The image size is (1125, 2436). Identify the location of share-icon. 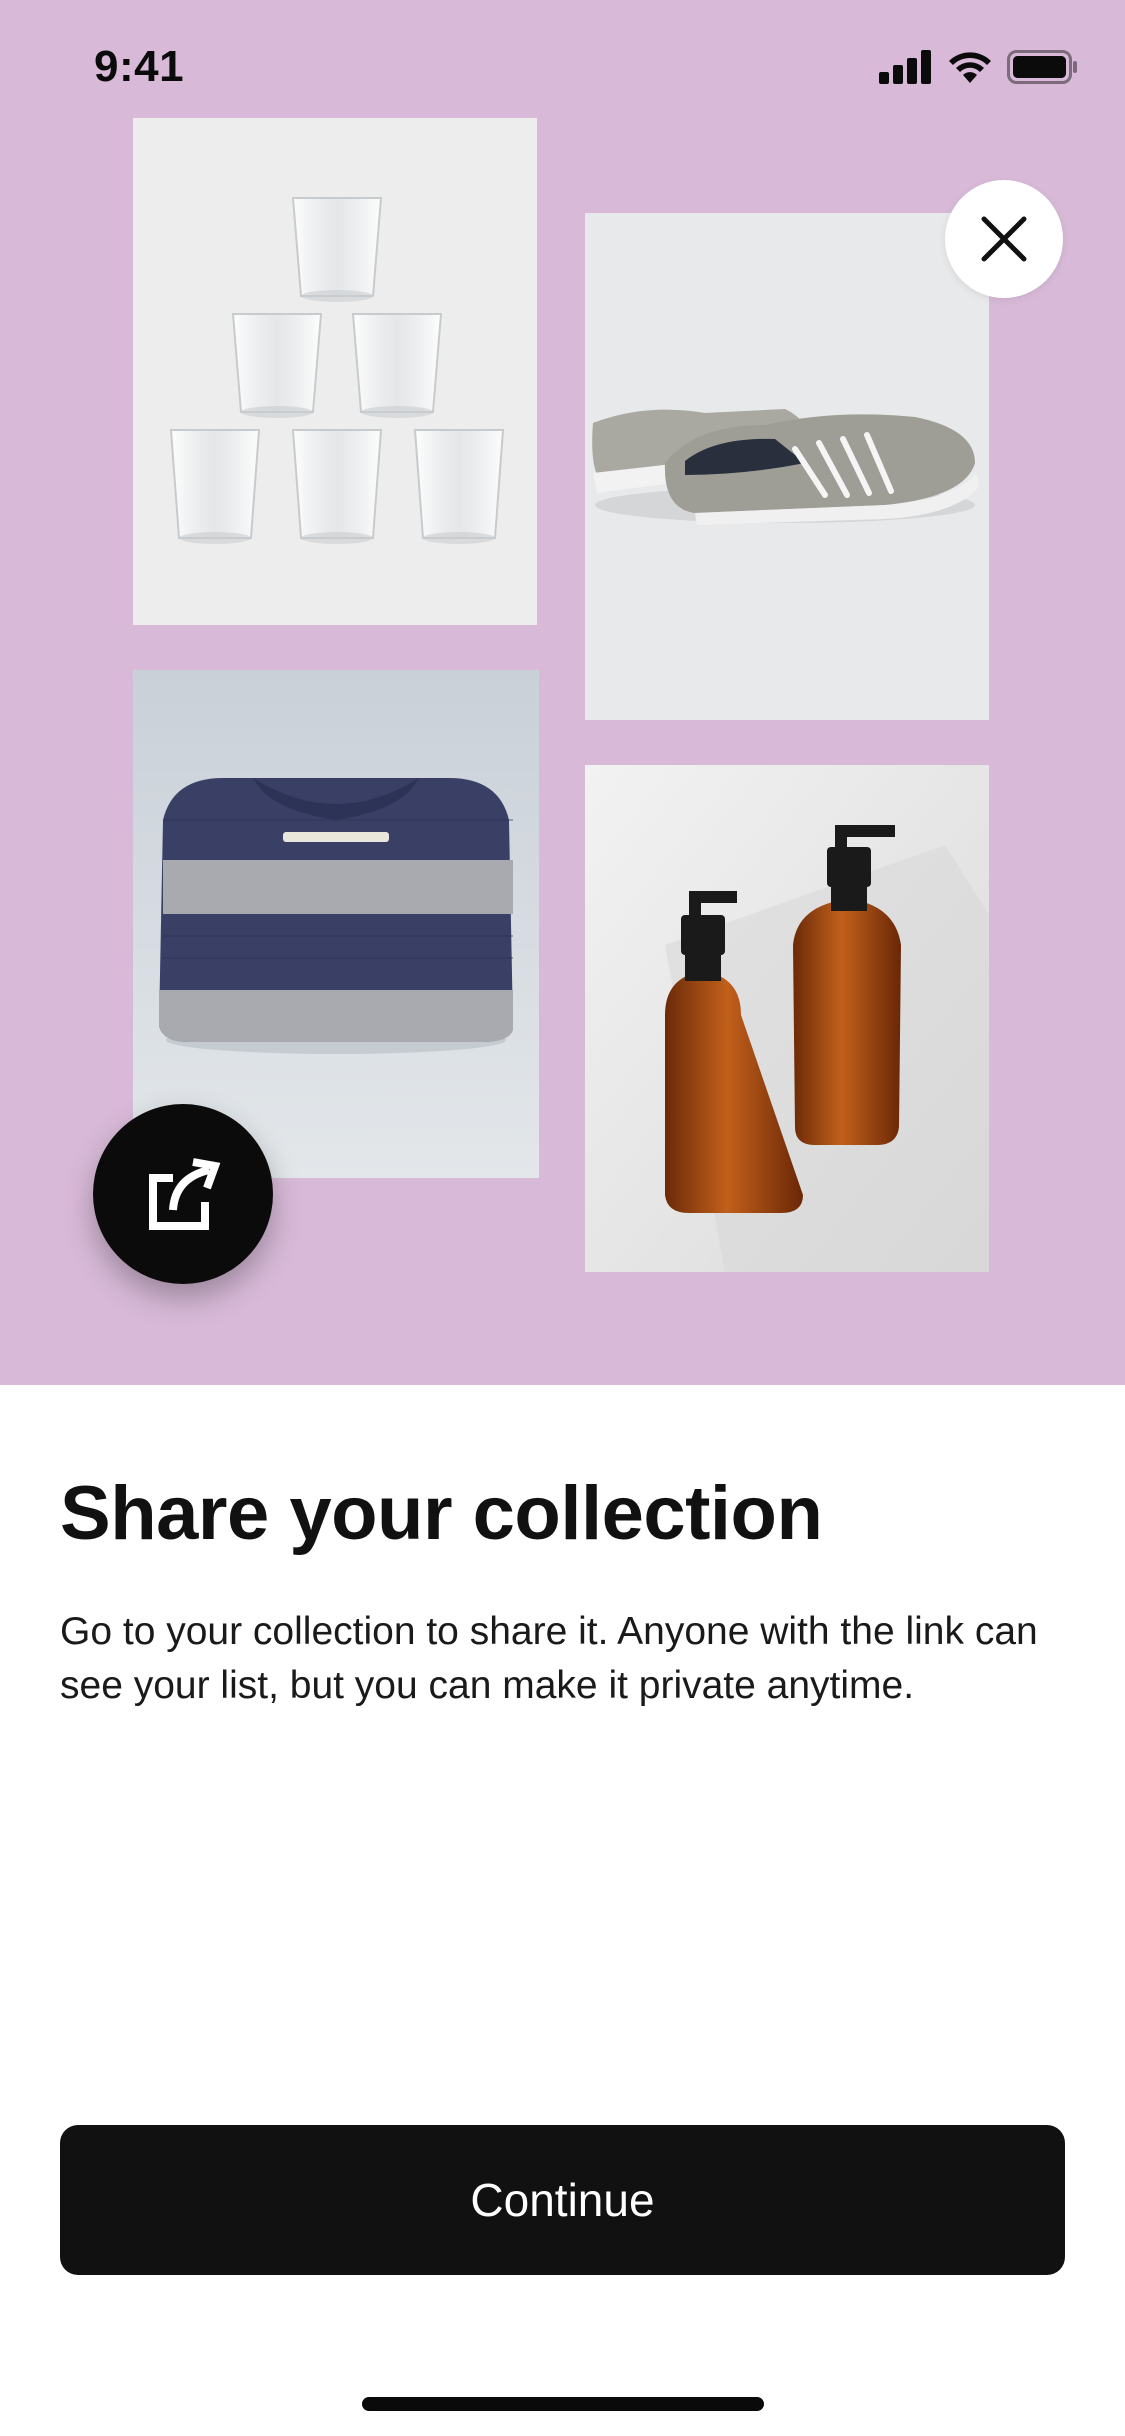
(185, 1194).